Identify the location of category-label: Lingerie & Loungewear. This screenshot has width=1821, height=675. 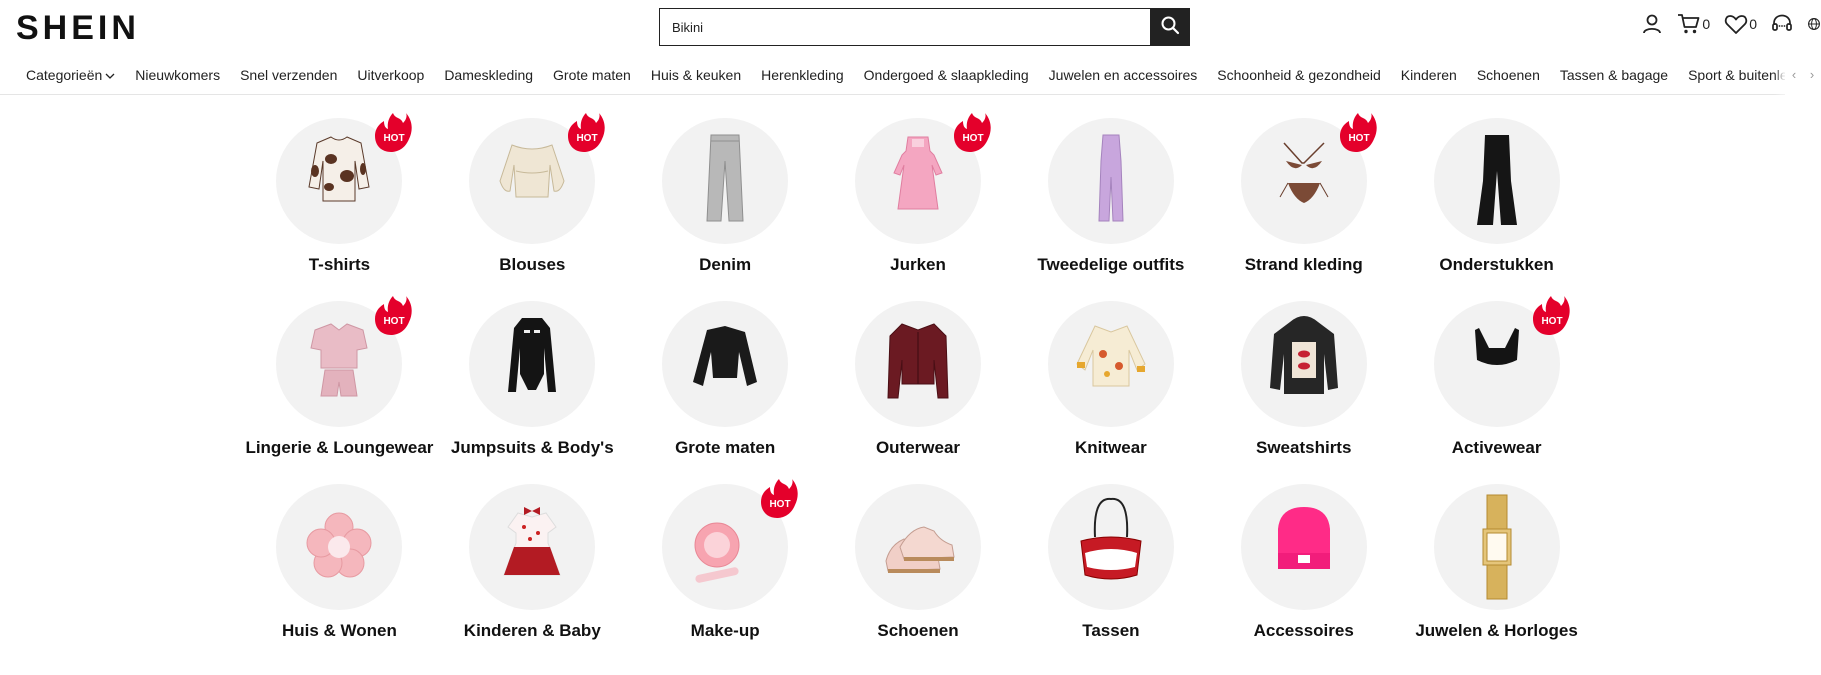
(339, 447).